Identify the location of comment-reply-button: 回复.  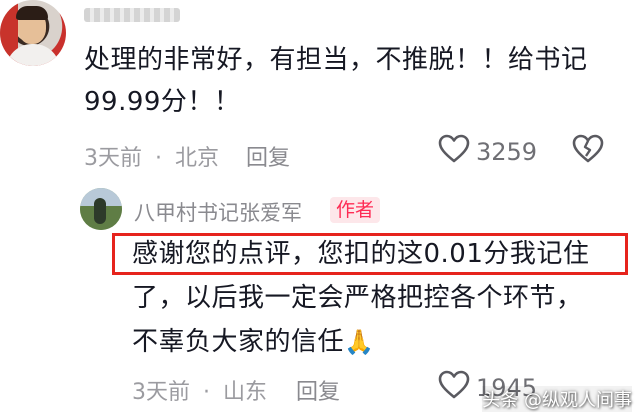
(268, 156).